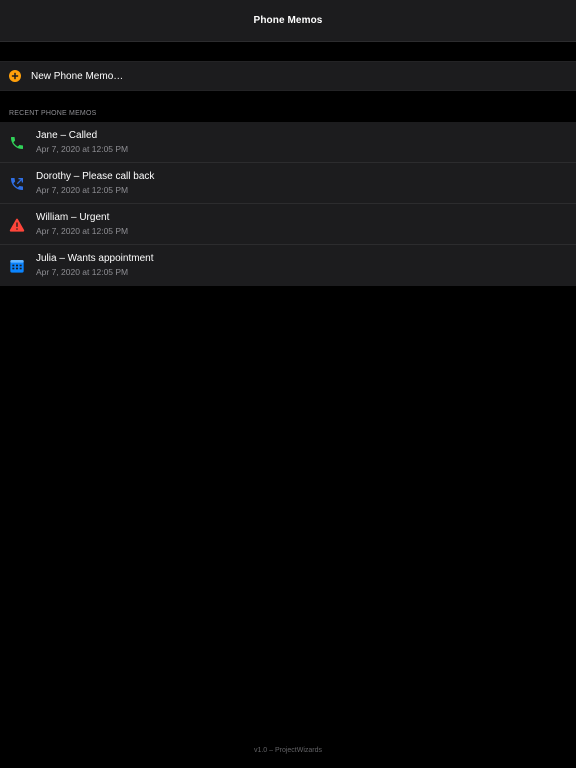  Describe the element at coordinates (15, 76) in the screenshot. I see `plus-circle-icon` at that location.